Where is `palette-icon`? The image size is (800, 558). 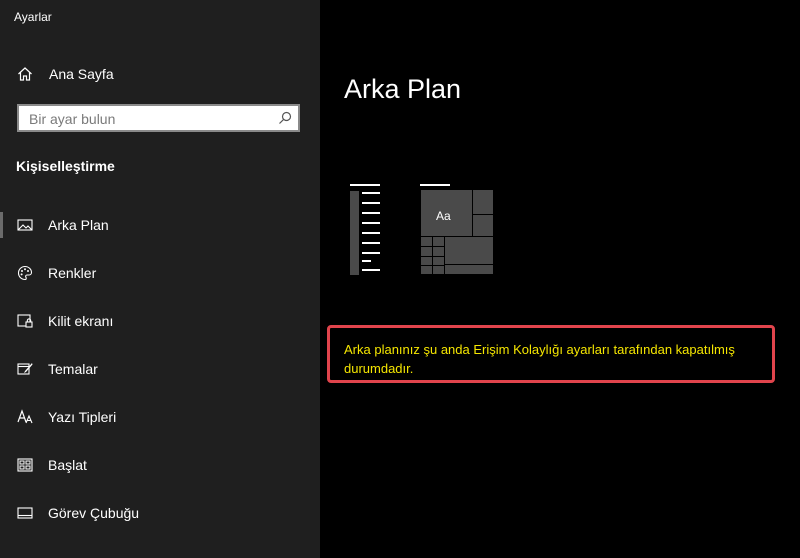 palette-icon is located at coordinates (25, 273).